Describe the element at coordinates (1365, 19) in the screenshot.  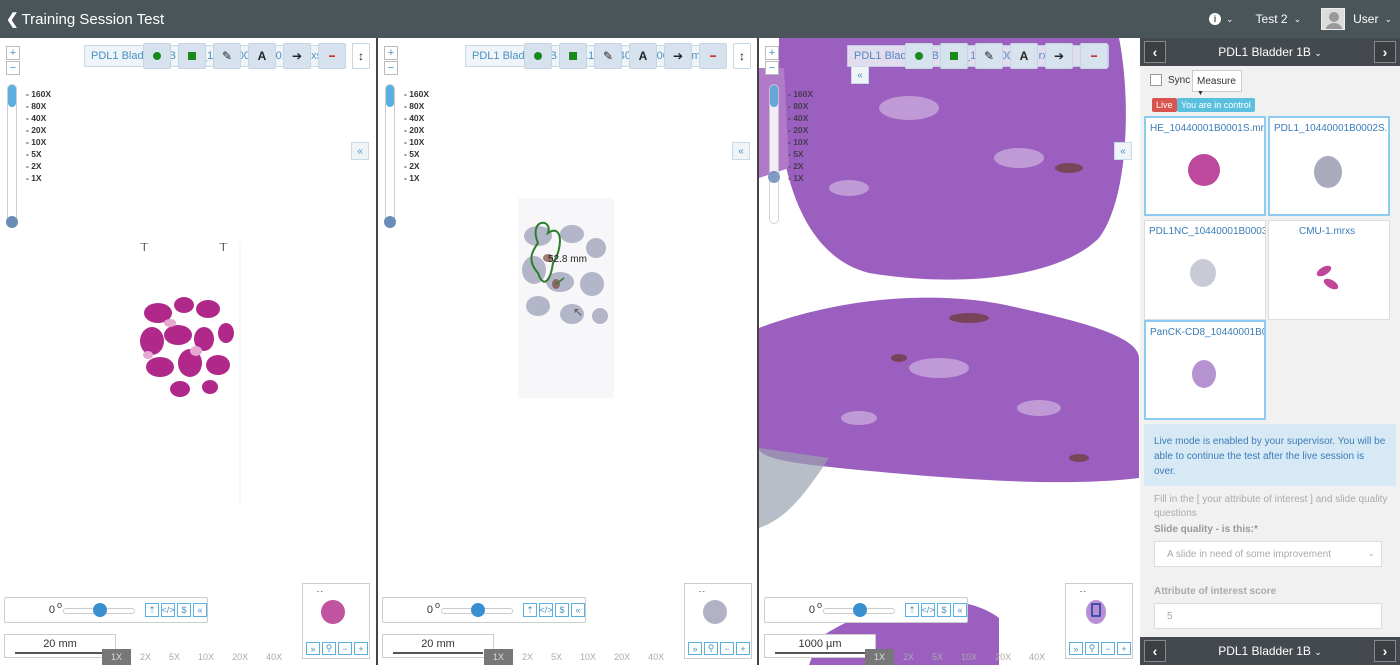
I see `user-menu: User` at that location.